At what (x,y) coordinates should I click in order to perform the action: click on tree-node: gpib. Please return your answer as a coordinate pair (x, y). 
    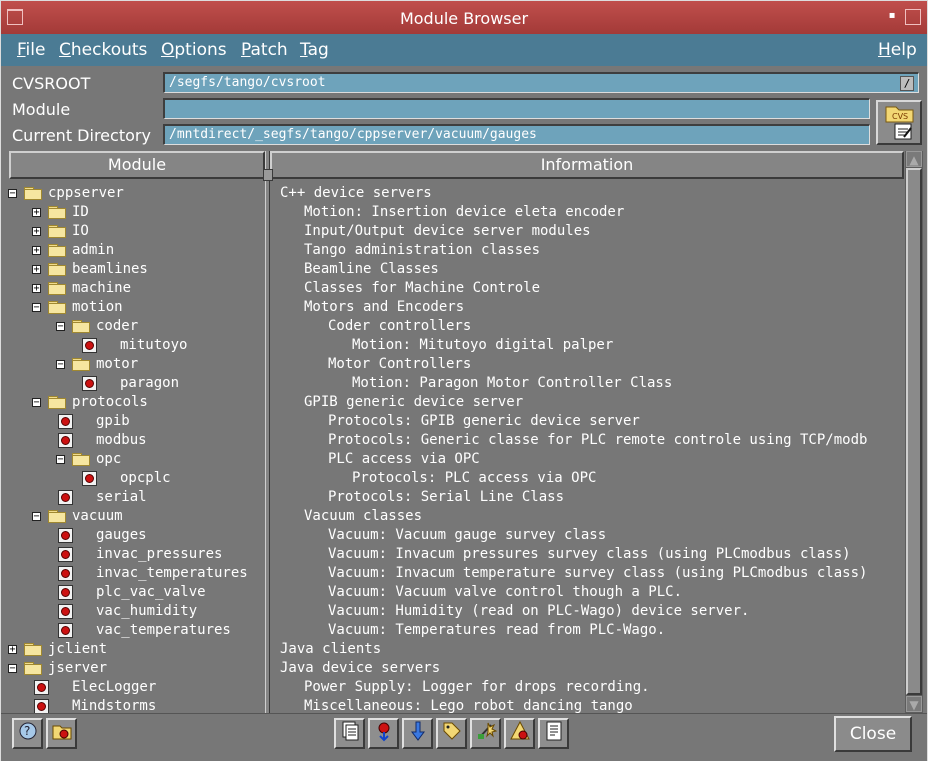
    Looking at the image, I should click on (132, 421).